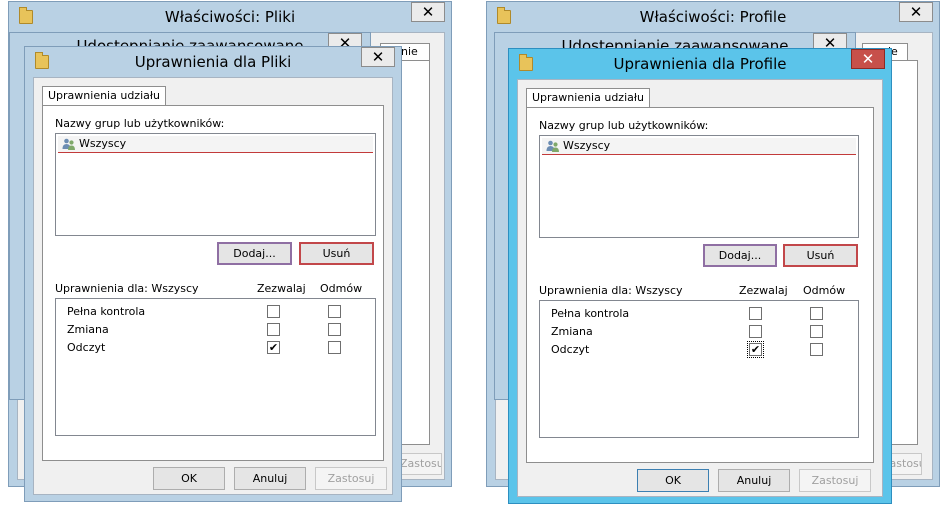  Describe the element at coordinates (409, 51) in the screenshot. I see `tab-label: nie` at that location.